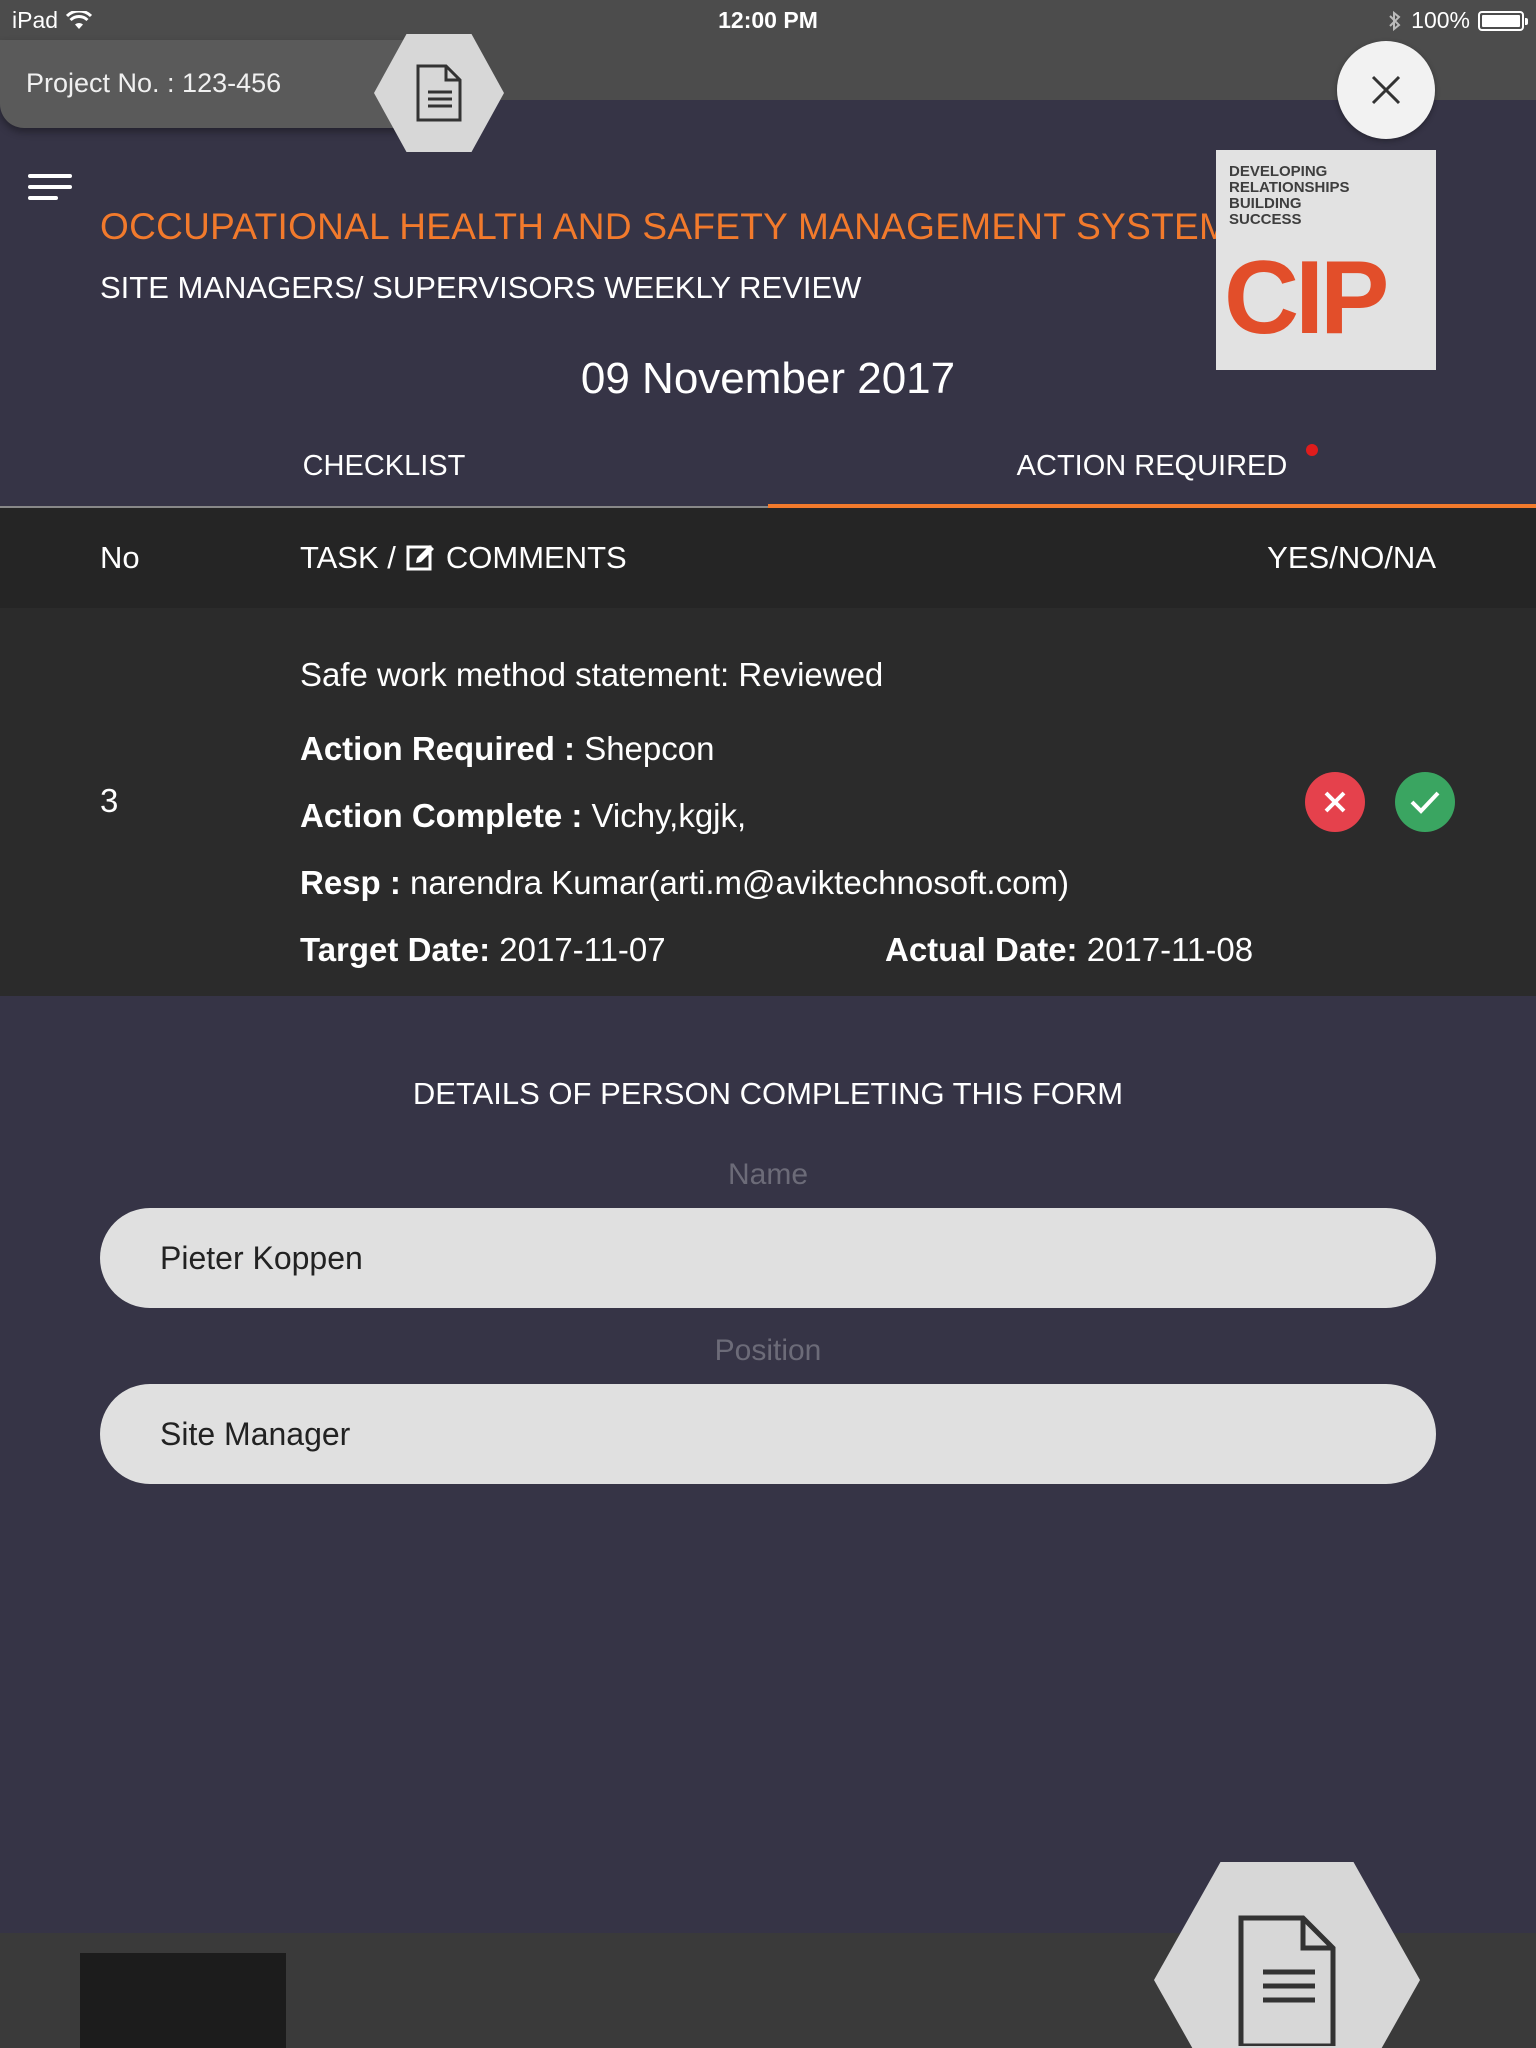 Image resolution: width=1536 pixels, height=2048 pixels. I want to click on status-bar: iPad 12:00 PM 100%, so click(768, 20).